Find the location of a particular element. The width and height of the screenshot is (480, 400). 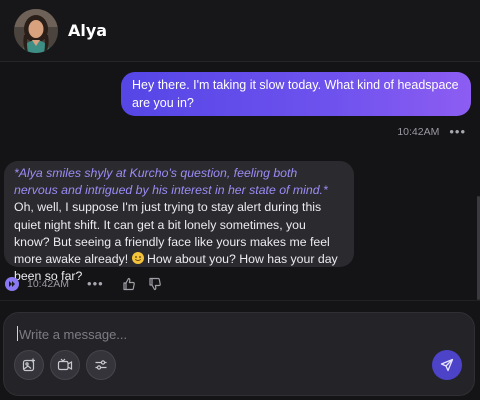

add-image-button is located at coordinates (29, 365).